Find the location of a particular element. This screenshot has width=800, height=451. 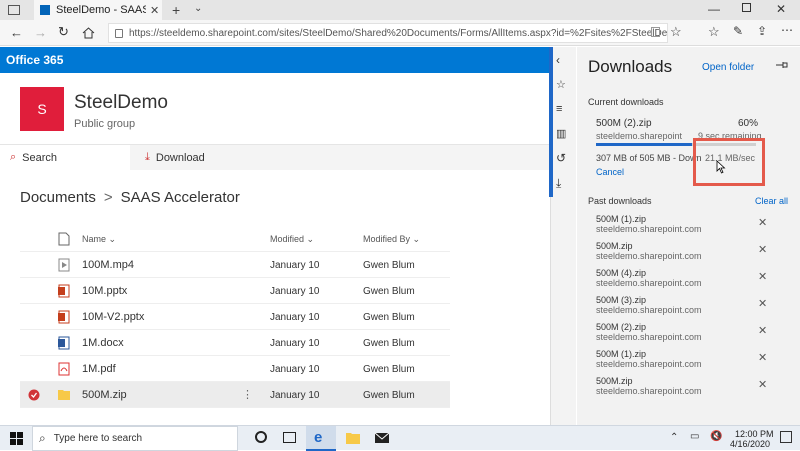

clock-time: 12:00 PM is located at coordinates (754, 434).